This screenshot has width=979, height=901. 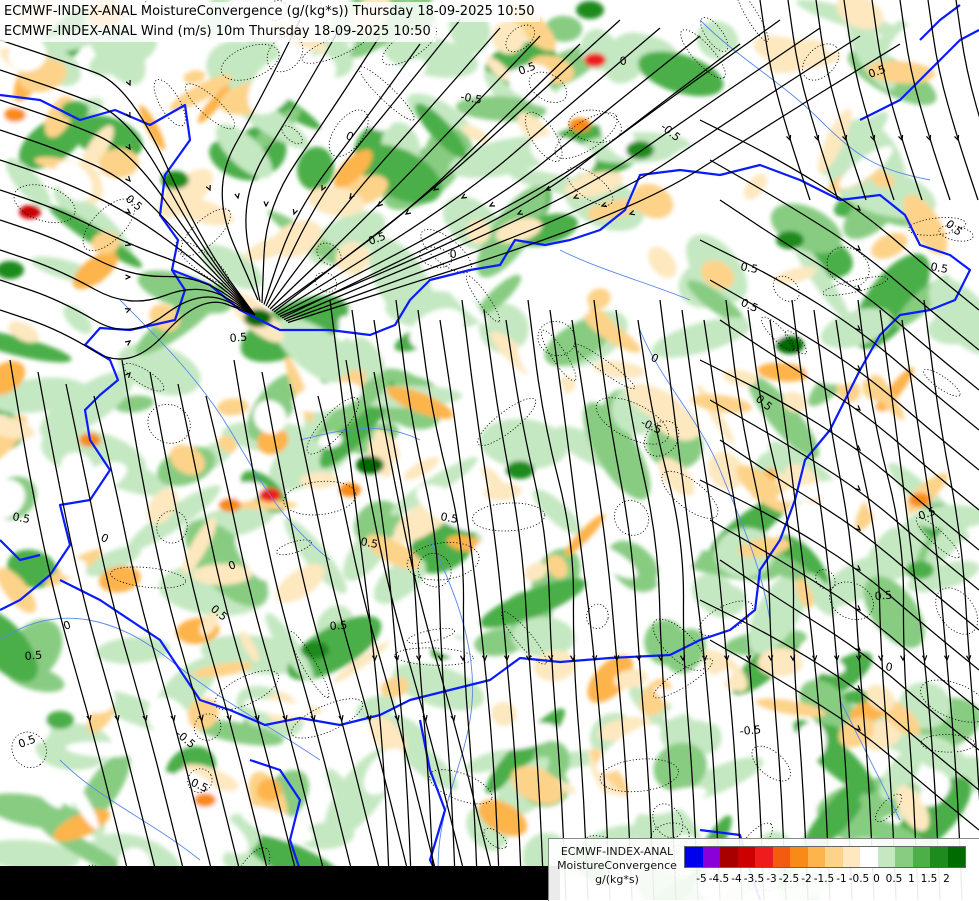 What do you see at coordinates (946, 879) in the screenshot?
I see `legend-tick: 2` at bounding box center [946, 879].